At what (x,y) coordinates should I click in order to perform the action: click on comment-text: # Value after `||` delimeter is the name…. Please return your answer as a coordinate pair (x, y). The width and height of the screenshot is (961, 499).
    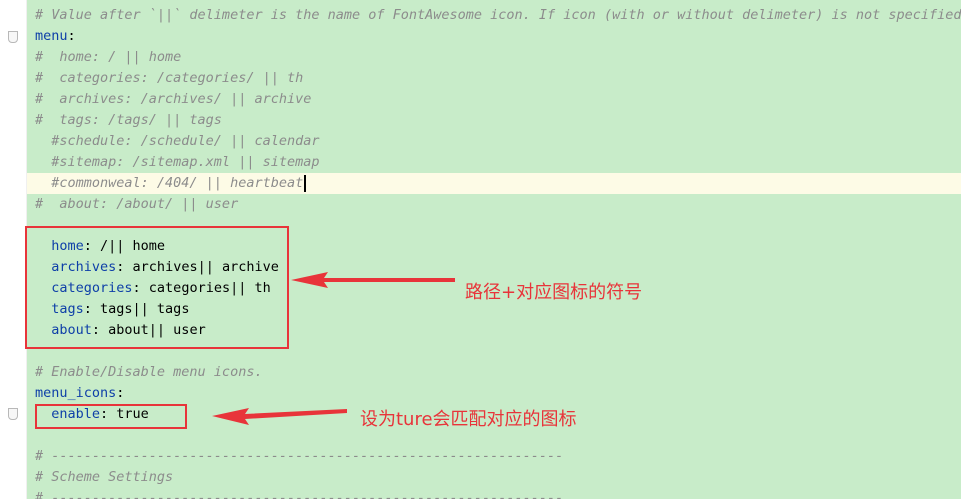
    Looking at the image, I should click on (498, 15).